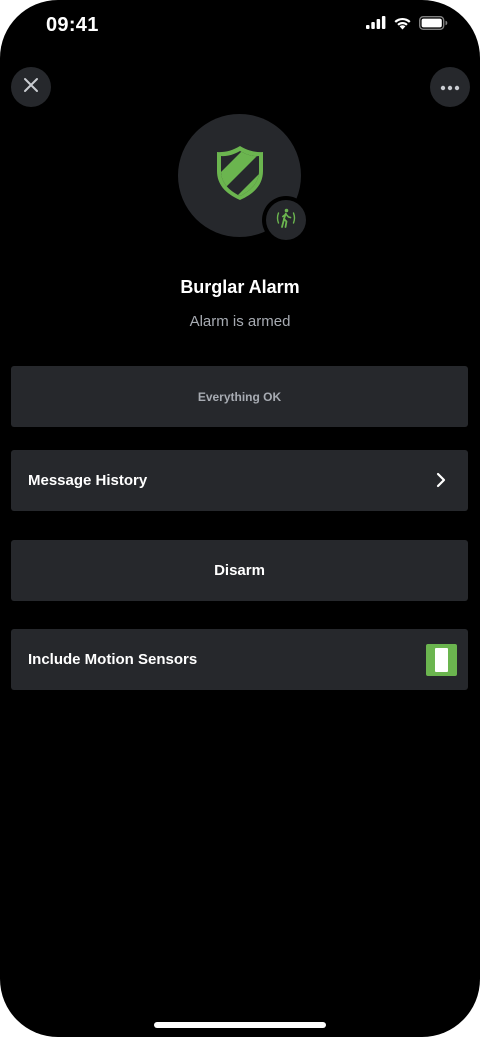  Describe the element at coordinates (72, 25) in the screenshot. I see `status-time: 09:41` at that location.